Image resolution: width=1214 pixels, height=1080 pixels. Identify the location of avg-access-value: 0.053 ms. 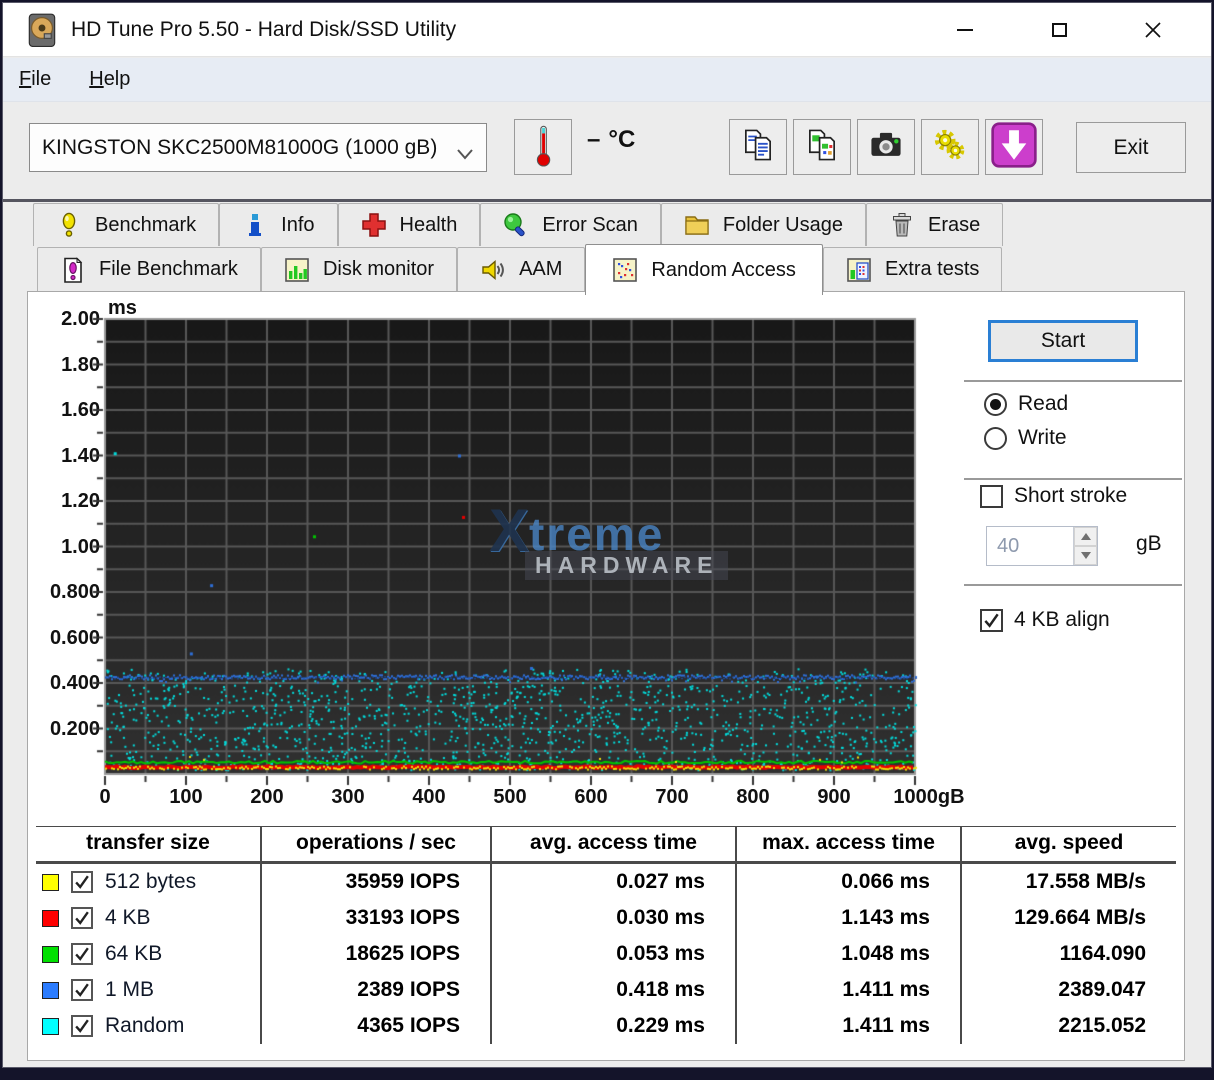
(614, 954).